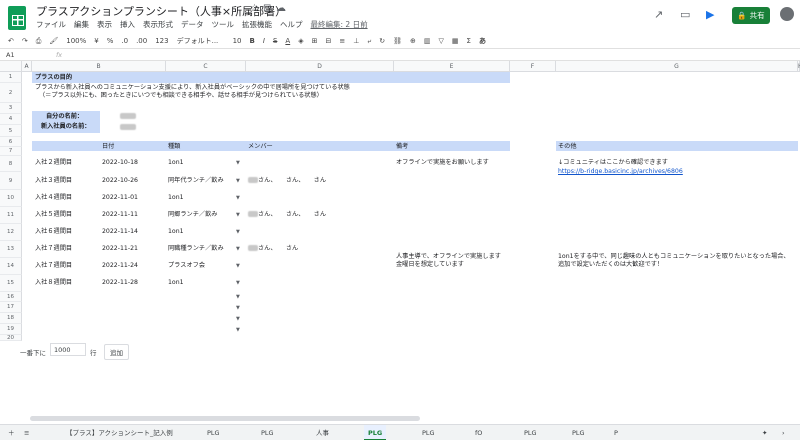 This screenshot has height=440, width=800. What do you see at coordinates (11, 108) in the screenshot?
I see `row-header: 3` at bounding box center [11, 108].